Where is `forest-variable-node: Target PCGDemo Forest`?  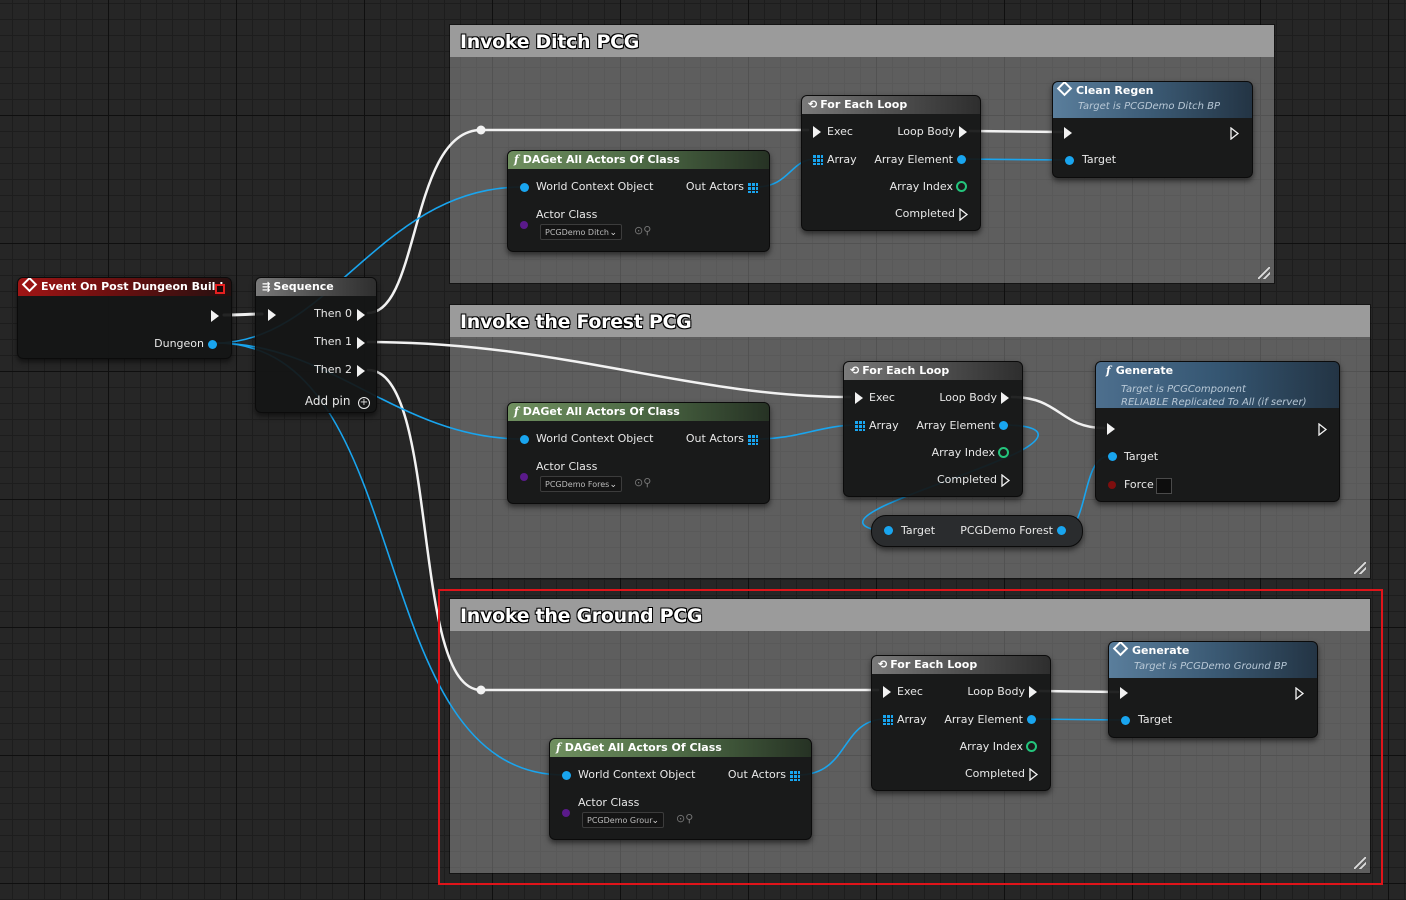
forest-variable-node: Target PCGDemo Forest is located at coordinates (977, 531).